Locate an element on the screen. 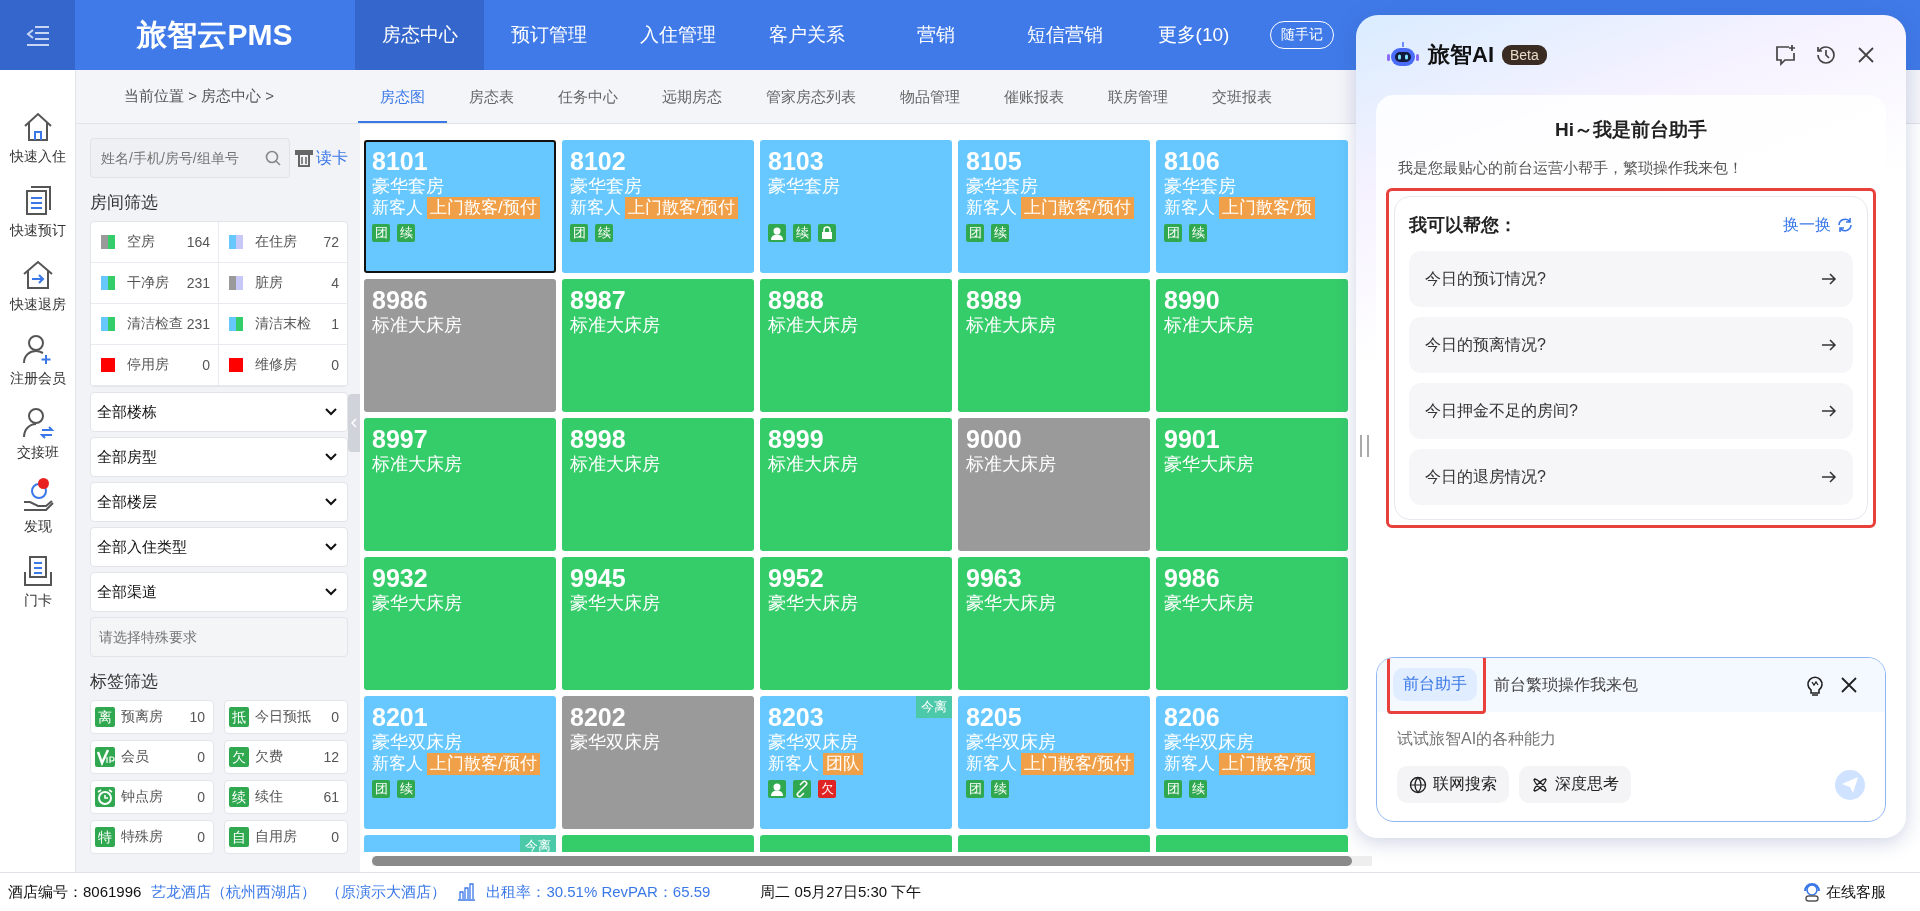  room-card: 8202 豪华双床房 is located at coordinates (658, 762).